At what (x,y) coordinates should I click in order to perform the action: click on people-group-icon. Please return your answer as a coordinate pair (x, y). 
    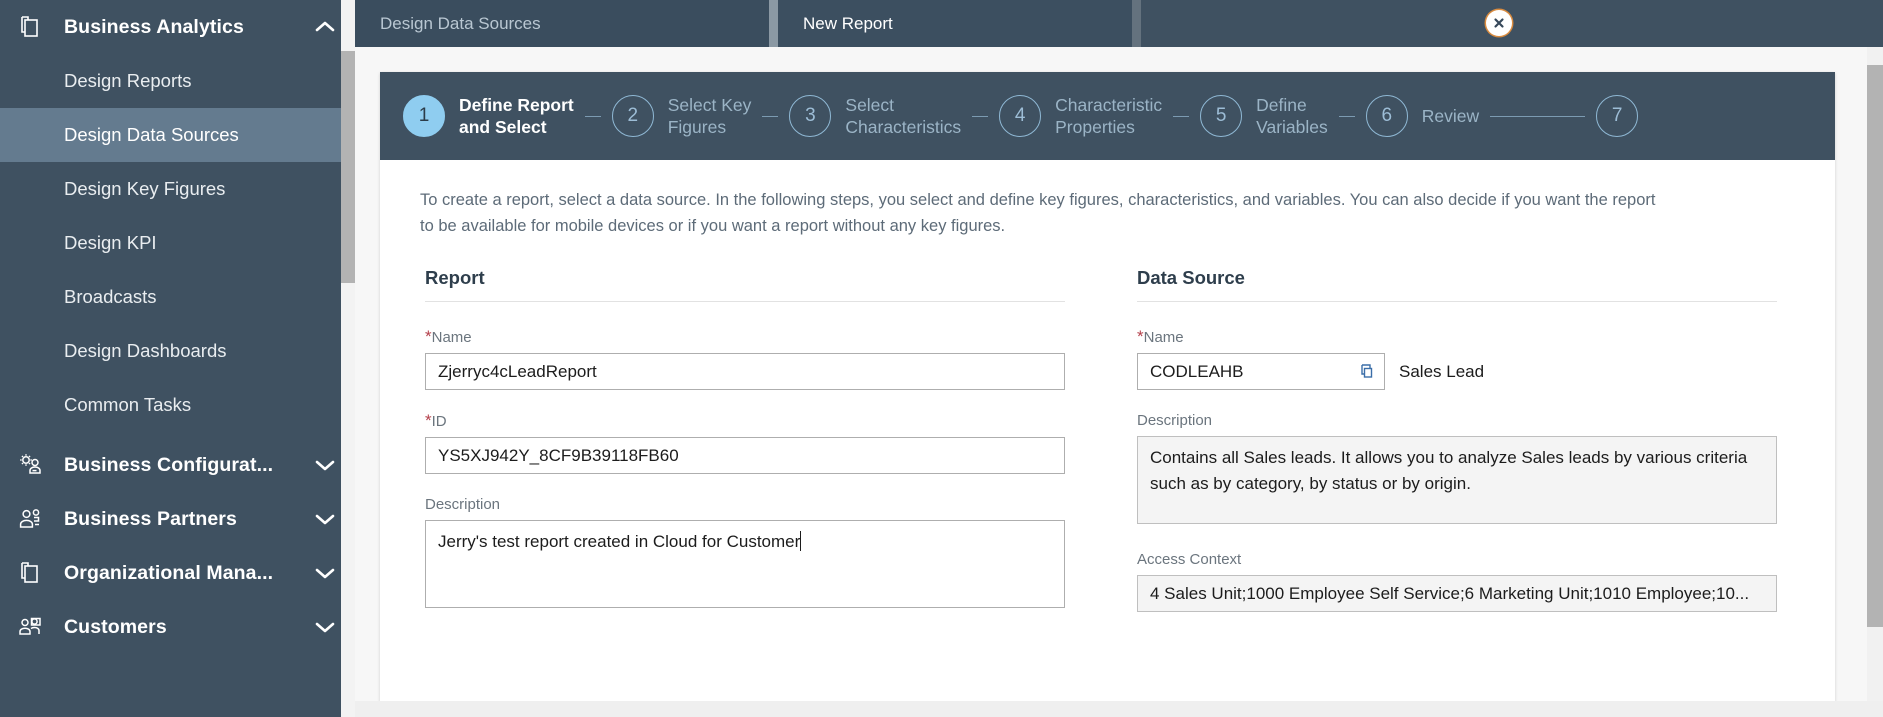
    Looking at the image, I should click on (35, 627).